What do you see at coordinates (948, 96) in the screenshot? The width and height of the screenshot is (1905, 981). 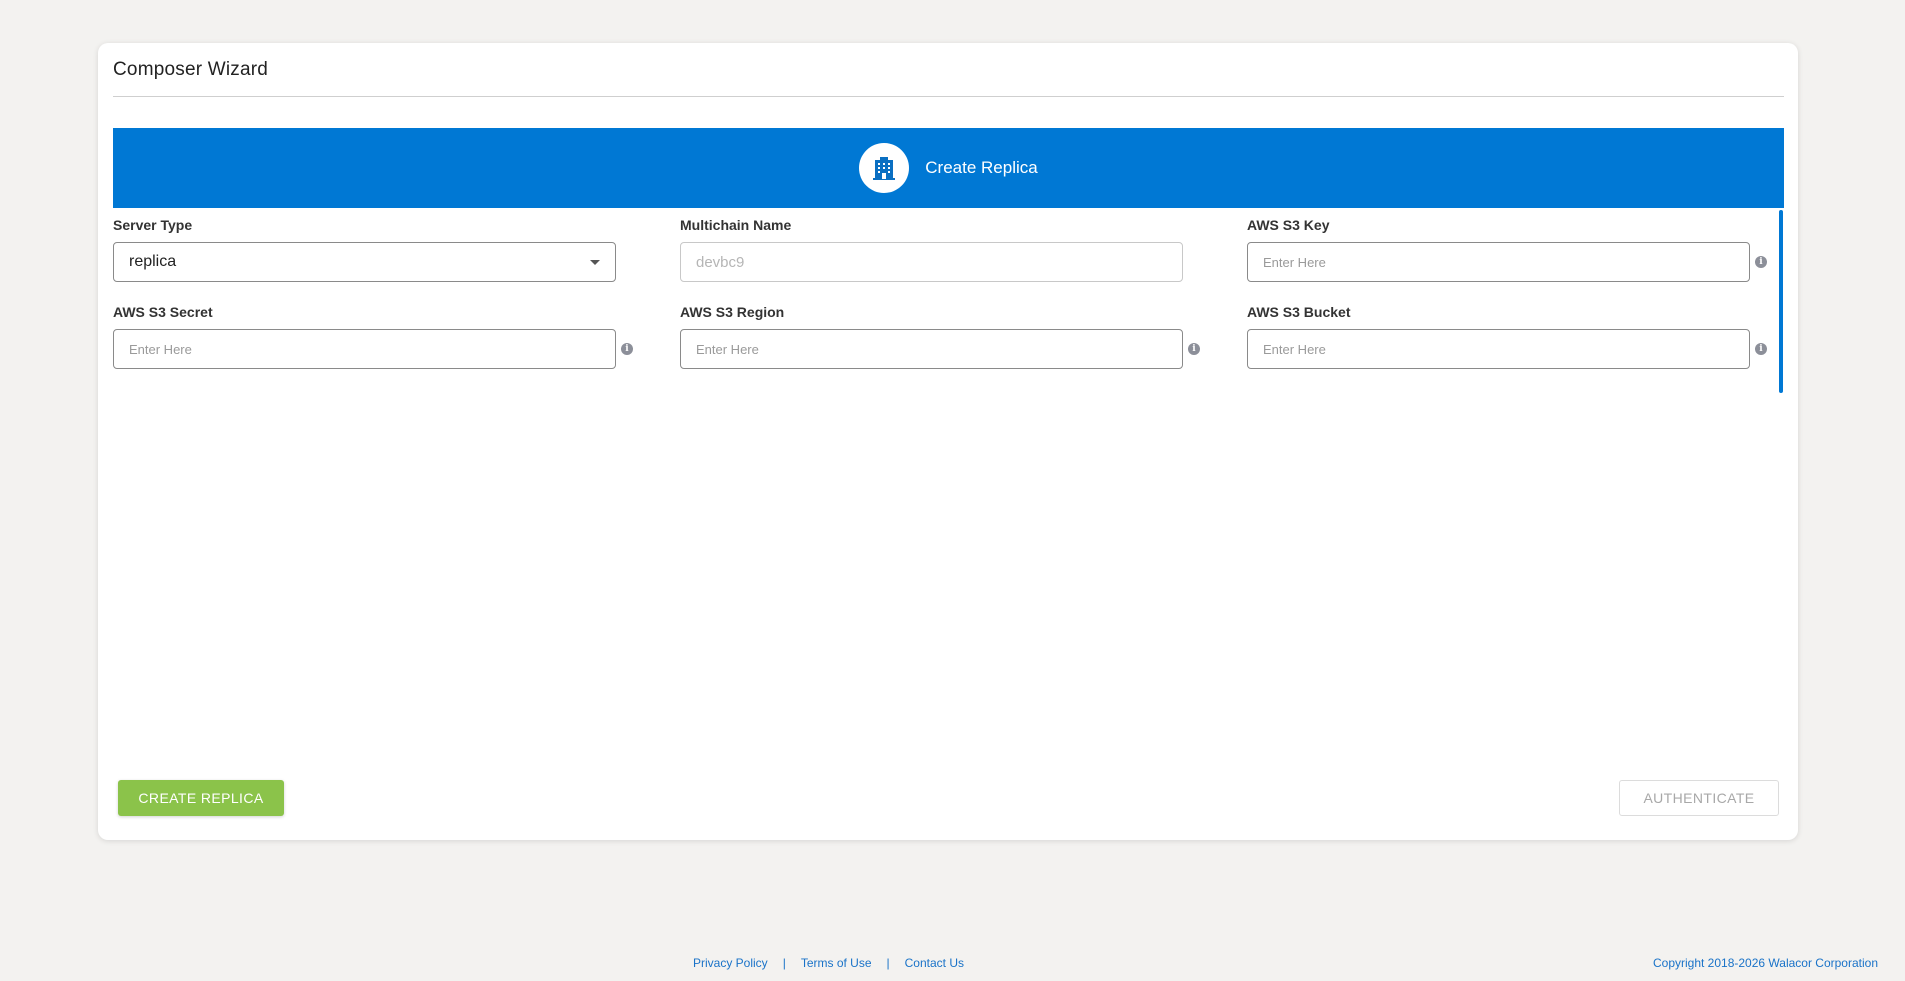 I see `title-divider` at bounding box center [948, 96].